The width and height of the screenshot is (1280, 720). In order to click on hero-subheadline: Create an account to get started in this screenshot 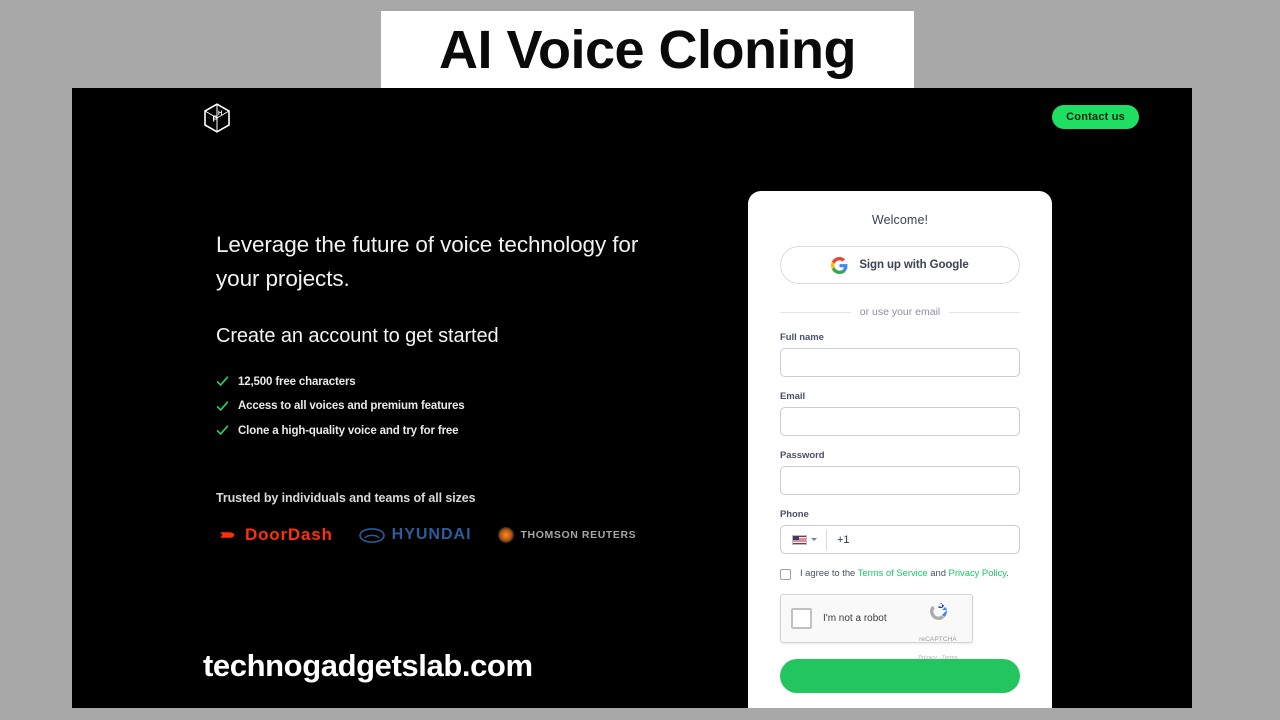, I will do `click(357, 336)`.